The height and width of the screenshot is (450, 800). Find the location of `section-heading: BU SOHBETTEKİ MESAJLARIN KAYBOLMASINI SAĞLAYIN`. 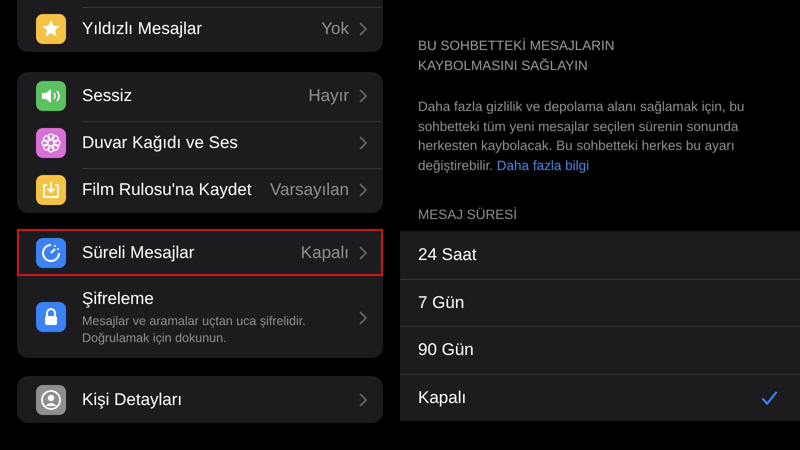

section-heading: BU SOHBETTEKİ MESAJLARIN KAYBOLMASINI SAĞLAYIN is located at coordinates (516, 56).